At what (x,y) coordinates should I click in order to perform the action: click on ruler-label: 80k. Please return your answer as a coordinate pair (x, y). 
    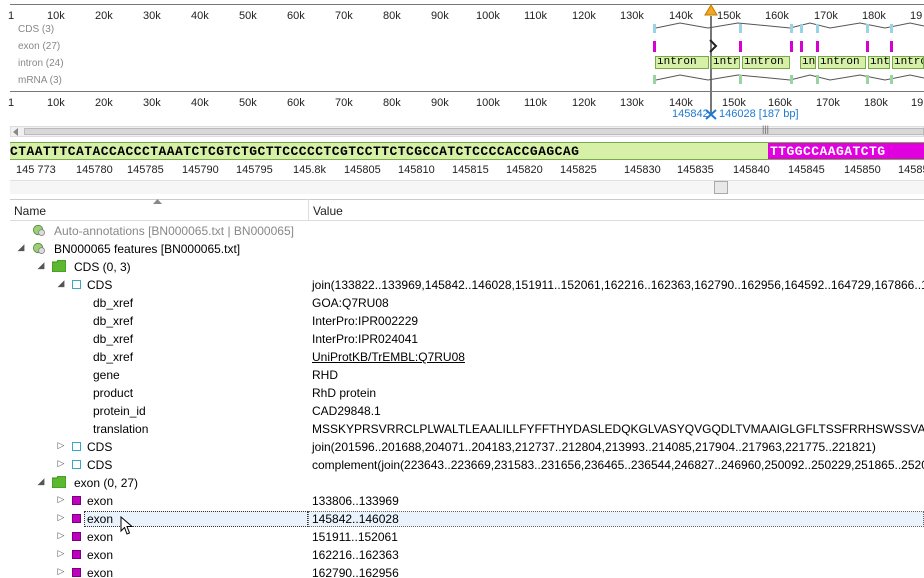
    Looking at the image, I should click on (392, 103).